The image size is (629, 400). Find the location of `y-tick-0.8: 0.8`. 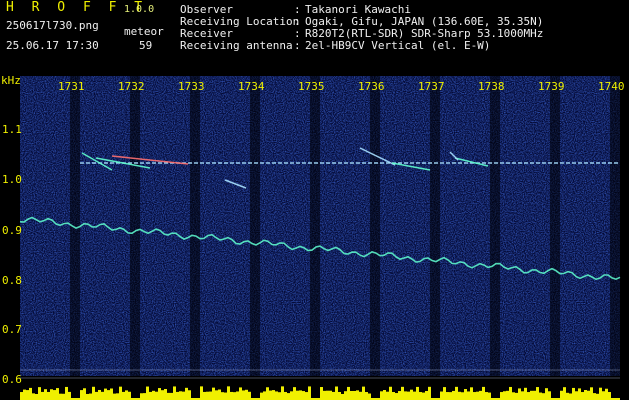

y-tick-0.8: 0.8 is located at coordinates (12, 280).